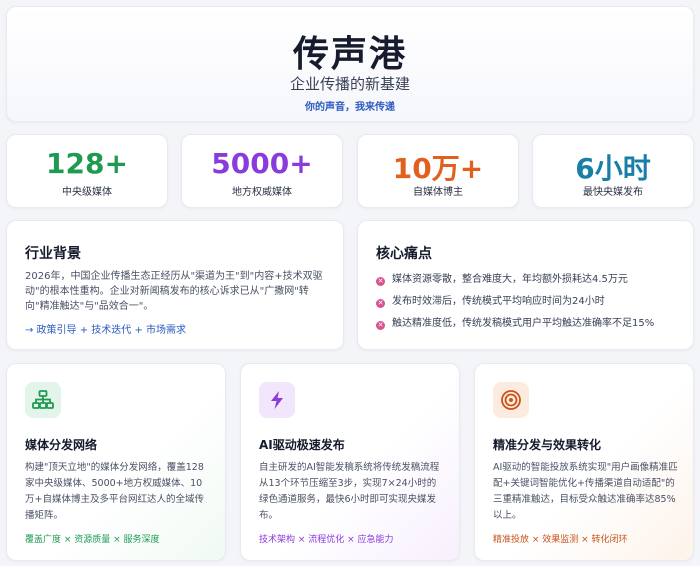 The width and height of the screenshot is (700, 566). What do you see at coordinates (350, 107) in the screenshot?
I see `hero-tagline: 你的声音，我来传递` at bounding box center [350, 107].